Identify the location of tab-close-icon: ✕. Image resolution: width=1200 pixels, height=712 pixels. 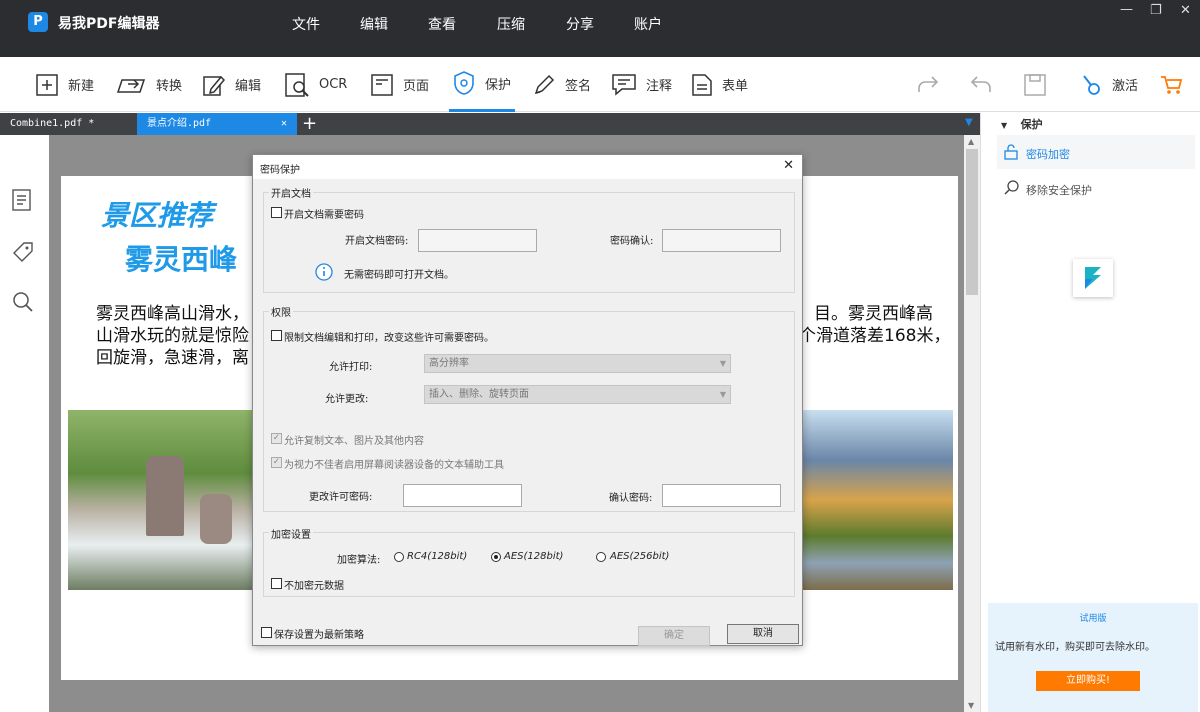
(284, 124).